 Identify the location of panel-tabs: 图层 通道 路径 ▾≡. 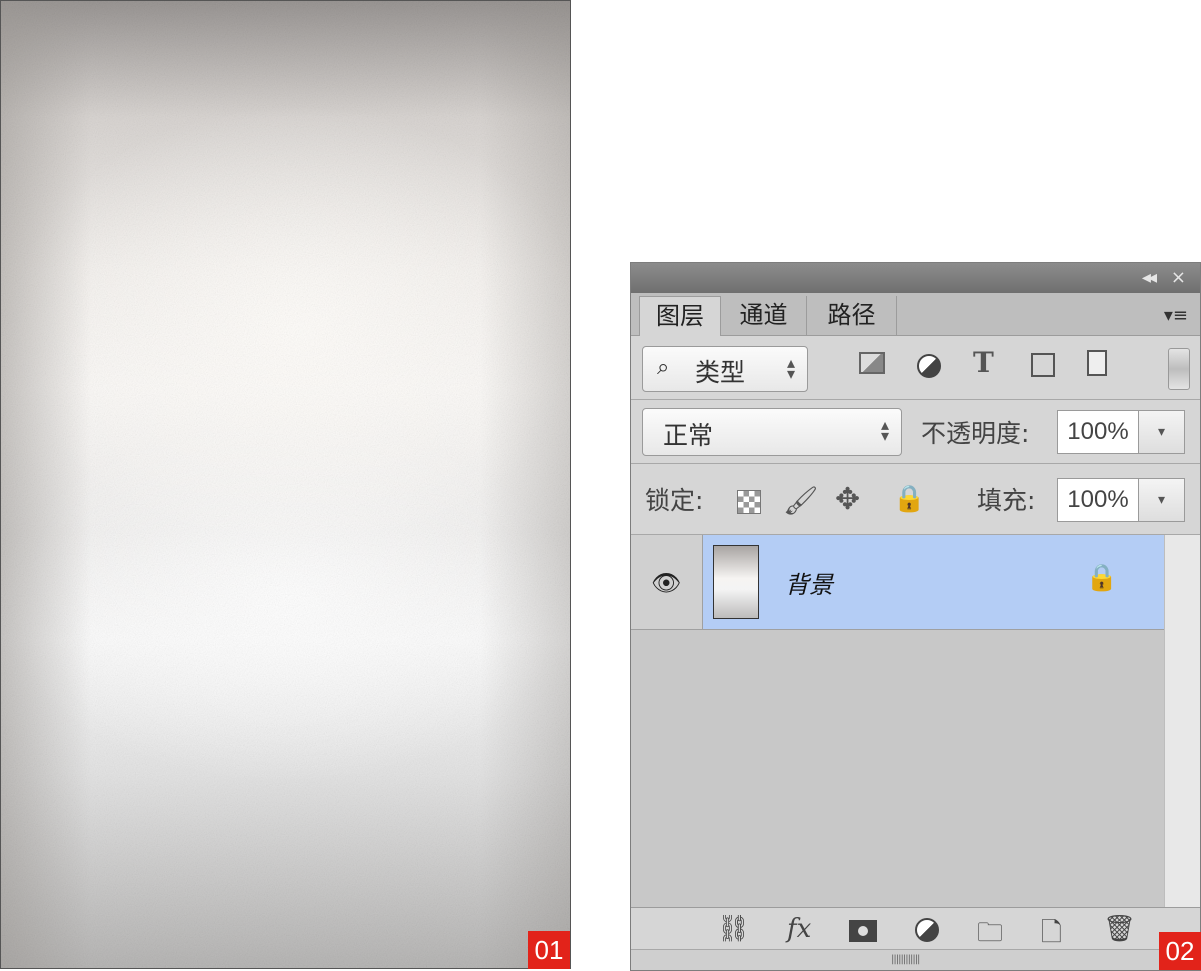
(915, 314).